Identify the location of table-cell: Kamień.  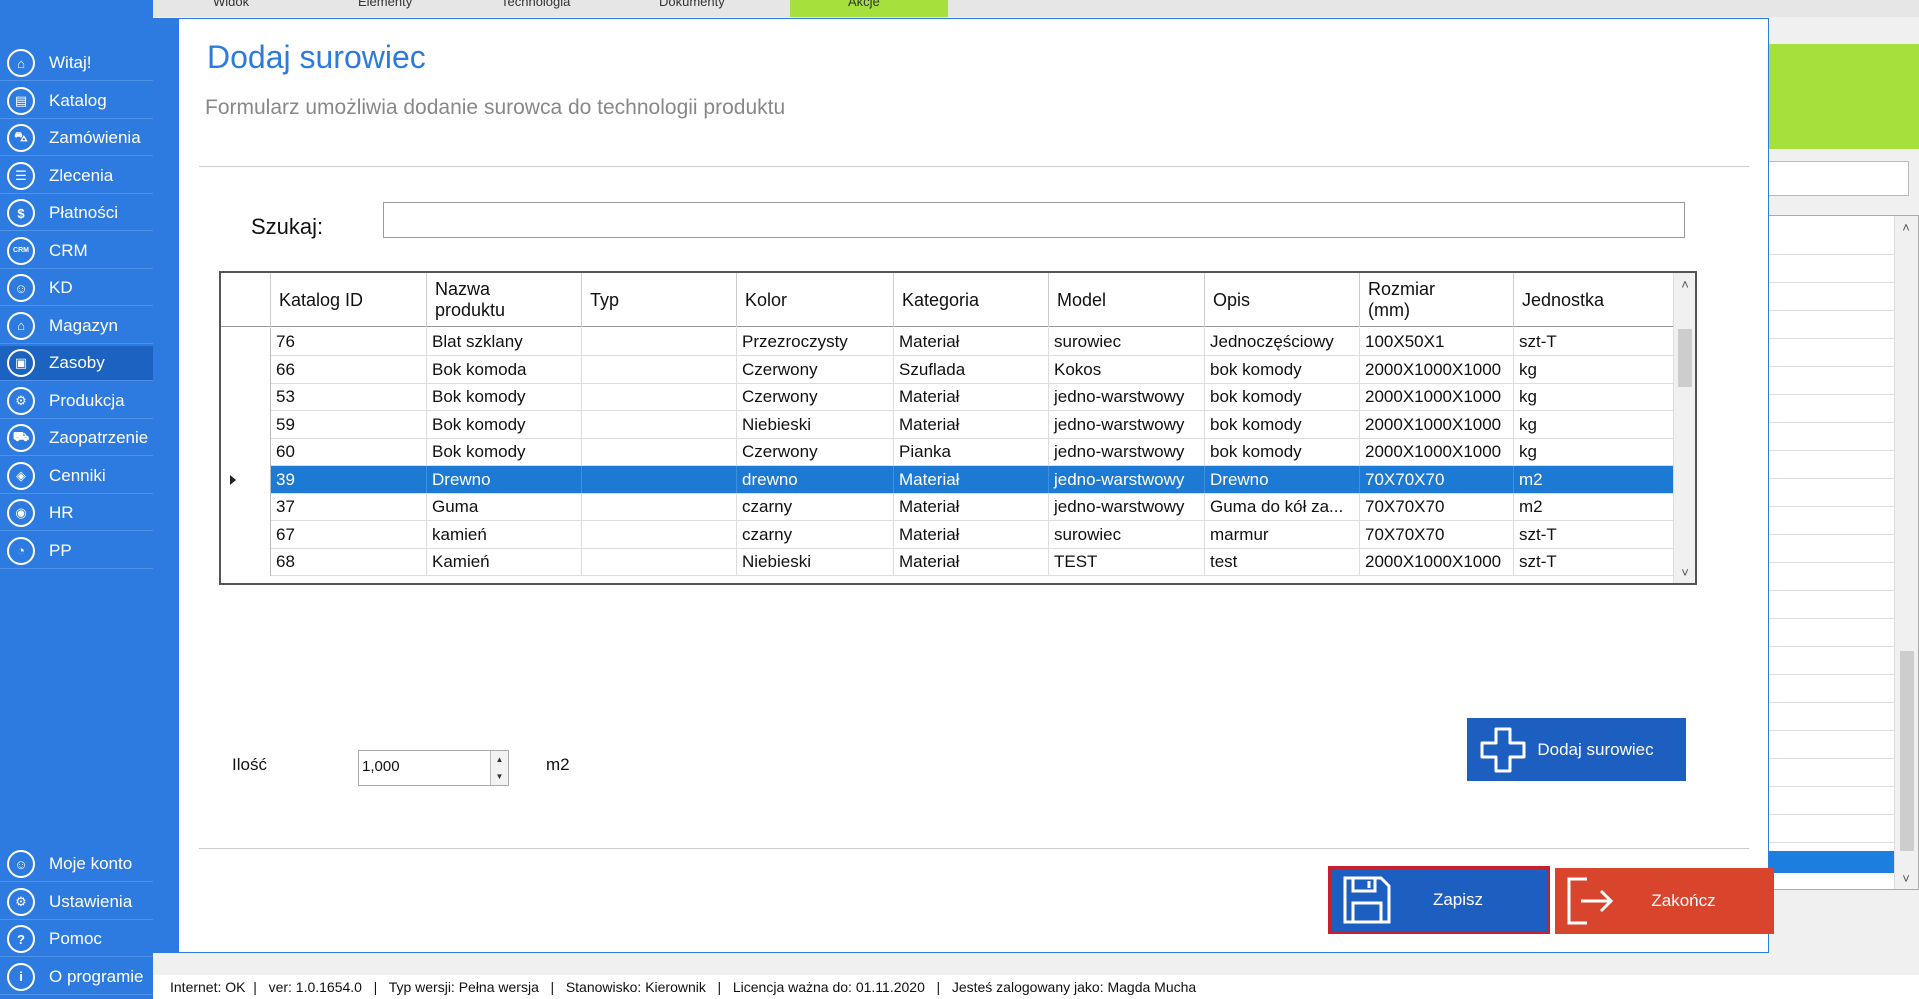
(504, 562).